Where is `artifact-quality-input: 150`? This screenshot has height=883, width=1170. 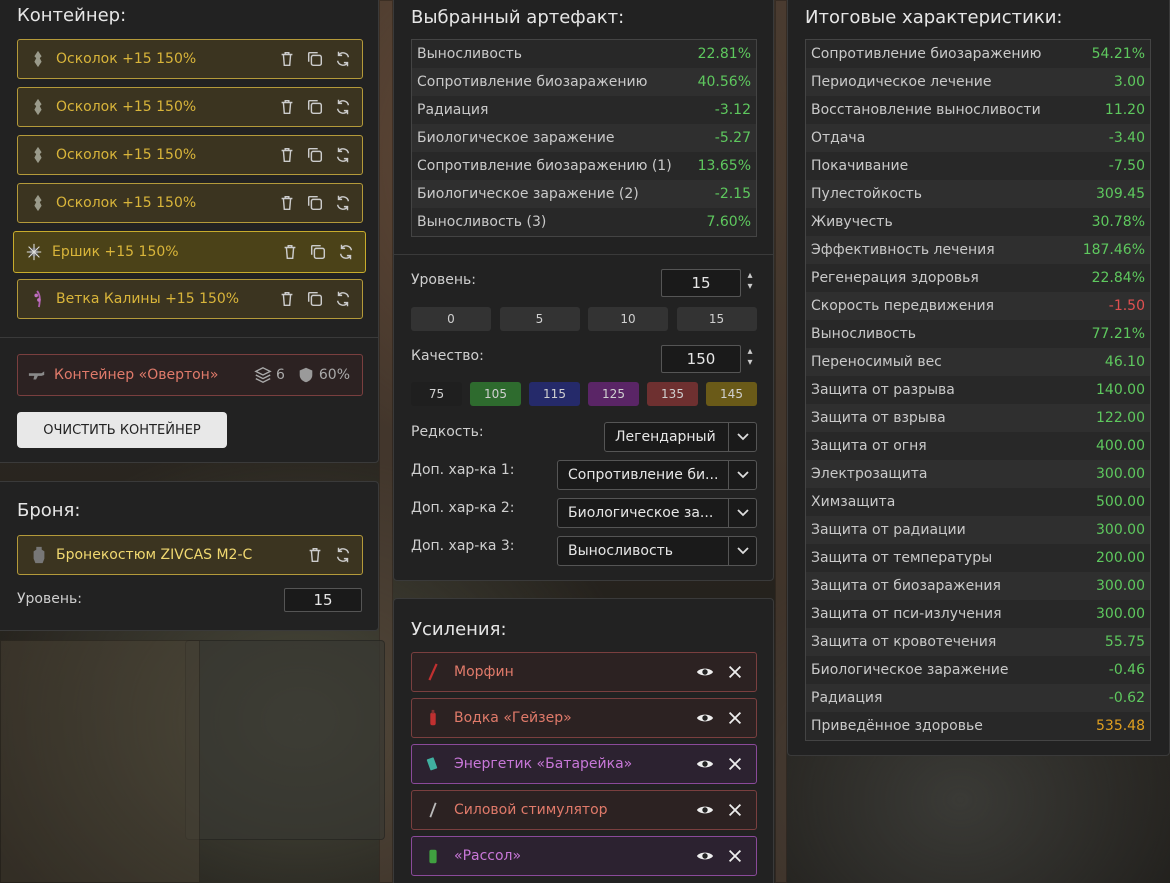 artifact-quality-input: 150 is located at coordinates (701, 359).